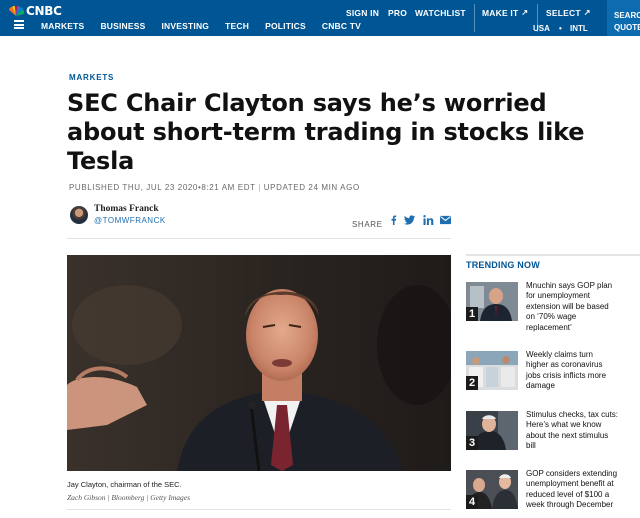 Image resolution: width=640 pixels, height=518 pixels. I want to click on trending-line: extension will be based, so click(567, 306).